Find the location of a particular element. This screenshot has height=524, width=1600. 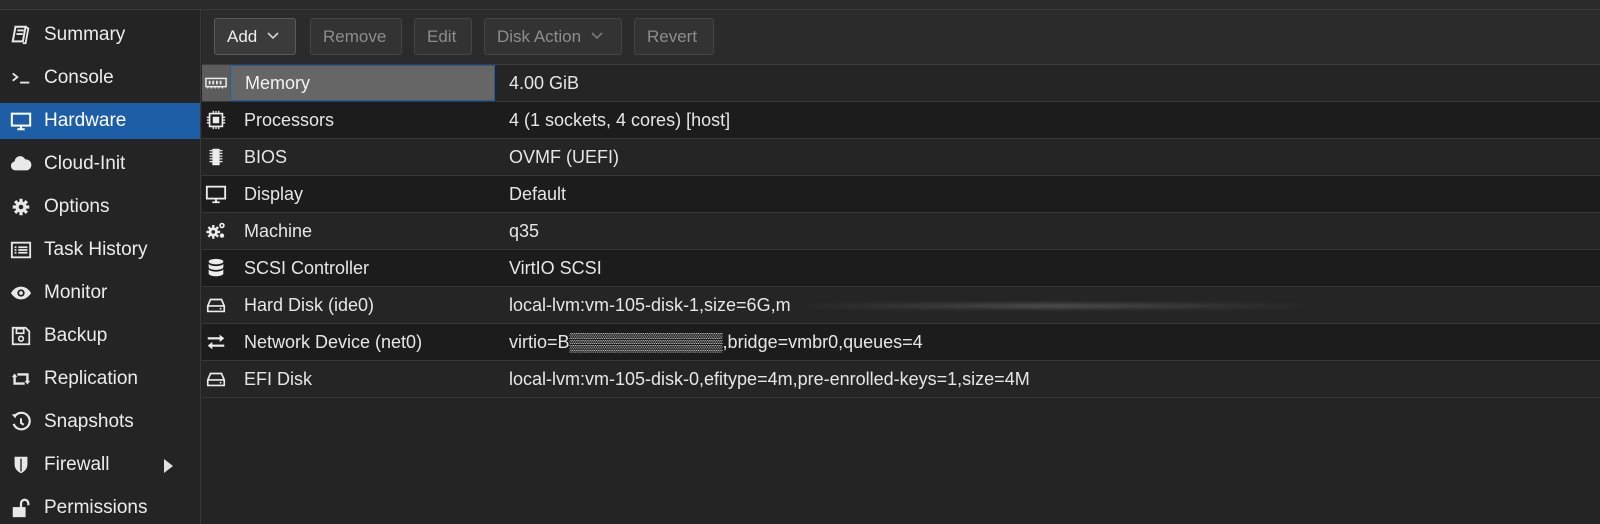

row-name: Processors is located at coordinates (289, 119).